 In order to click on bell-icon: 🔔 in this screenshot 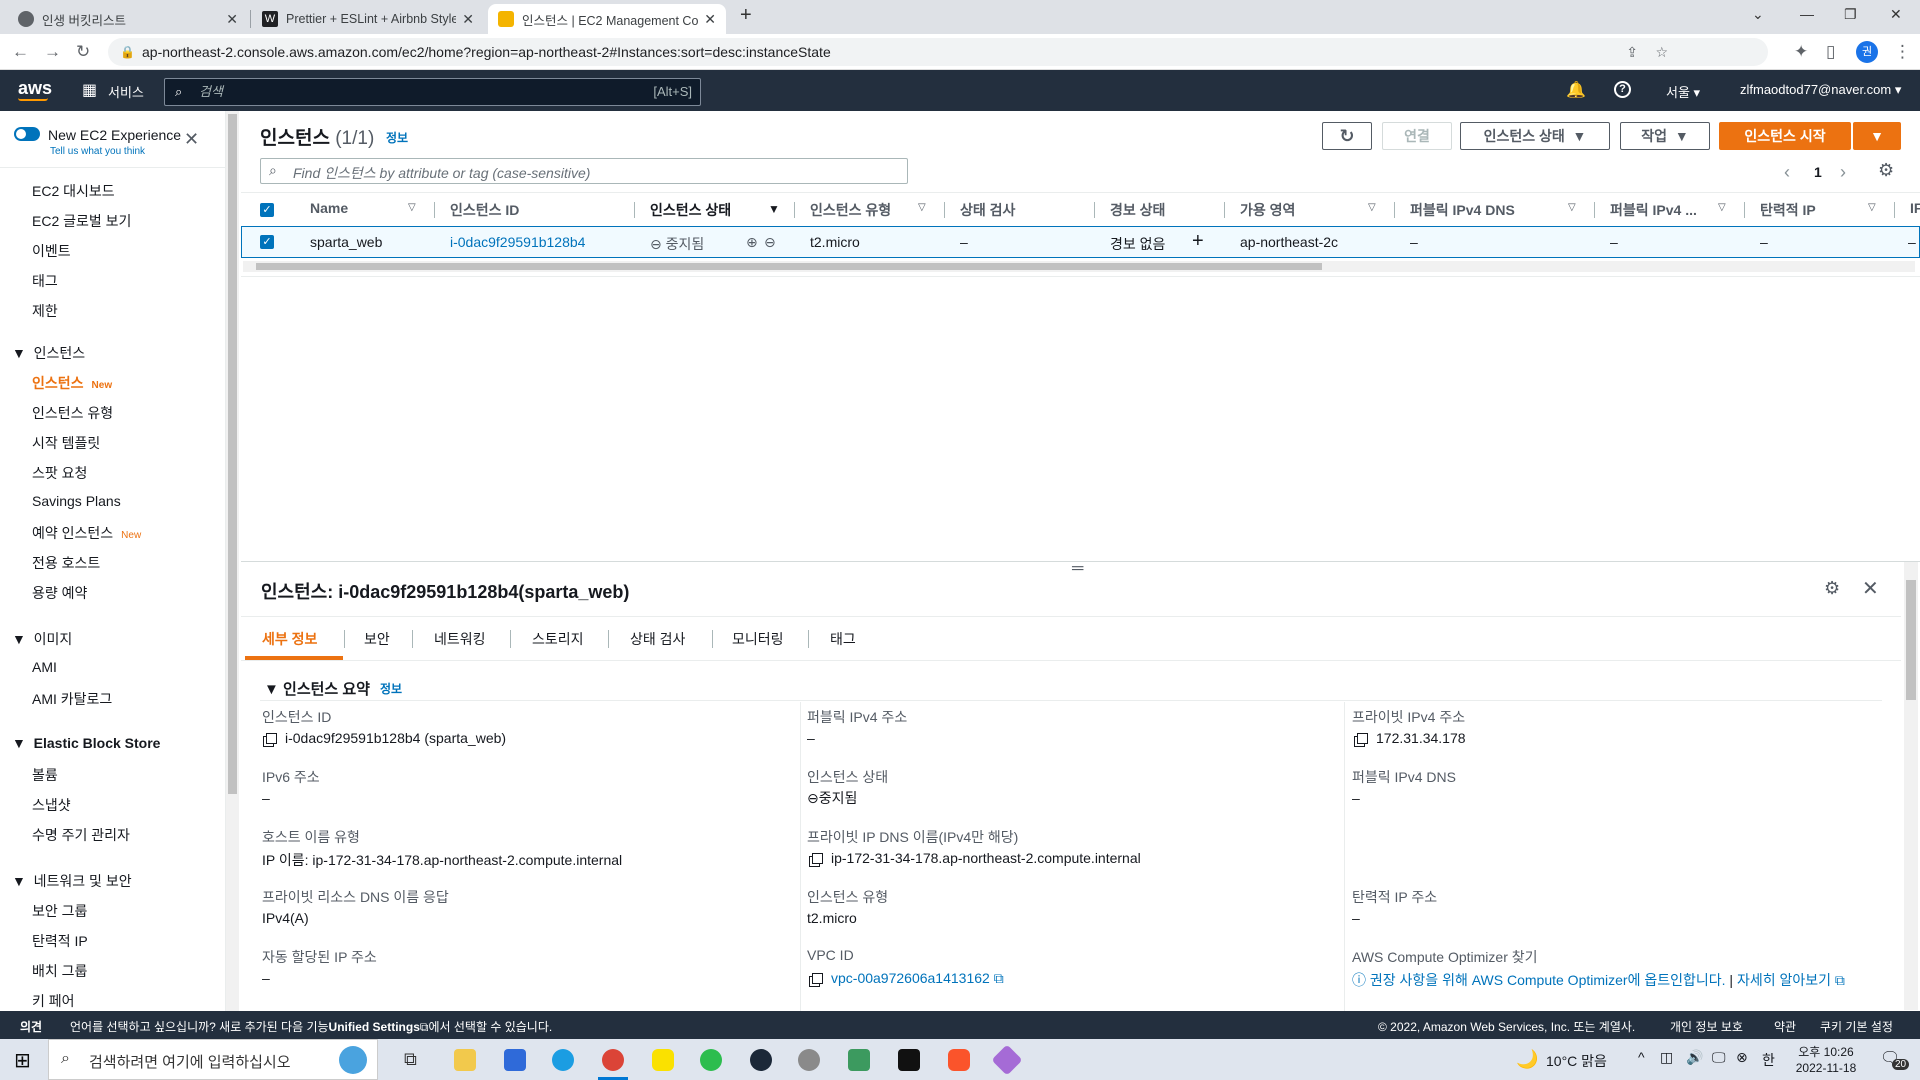, I will do `click(1576, 90)`.